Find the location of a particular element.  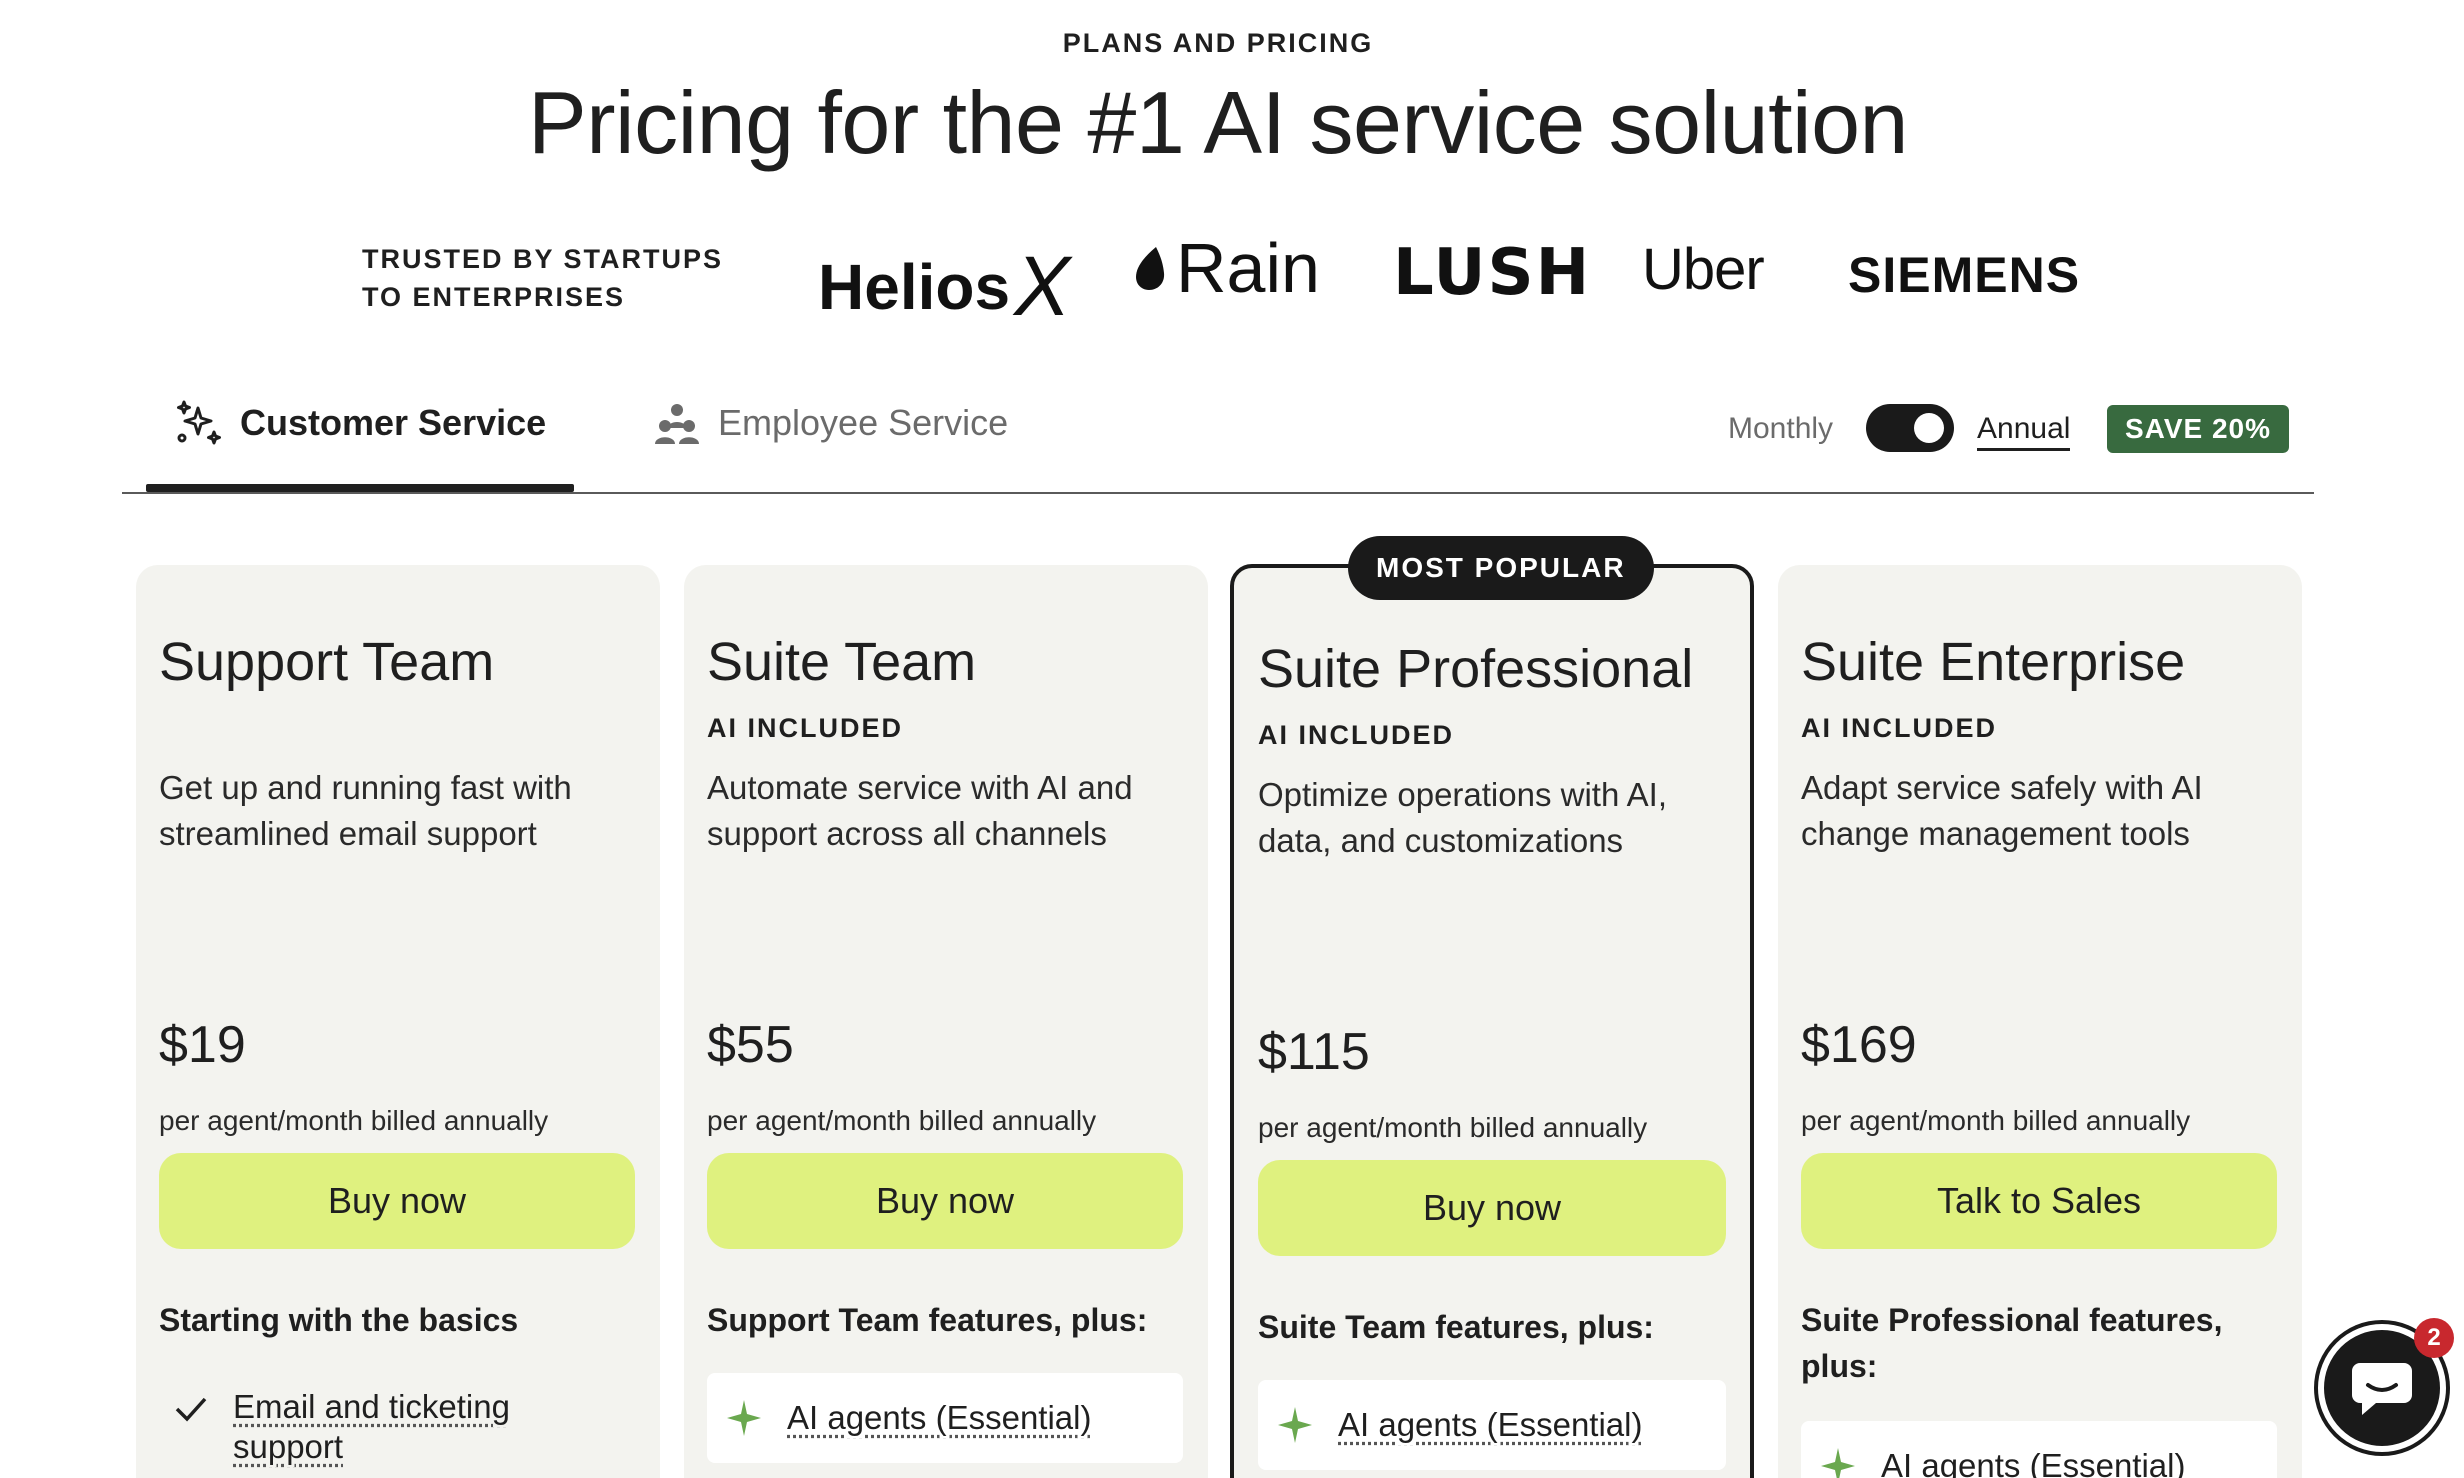

feature-item: Email and ticketing support is located at coordinates (356, 1427).